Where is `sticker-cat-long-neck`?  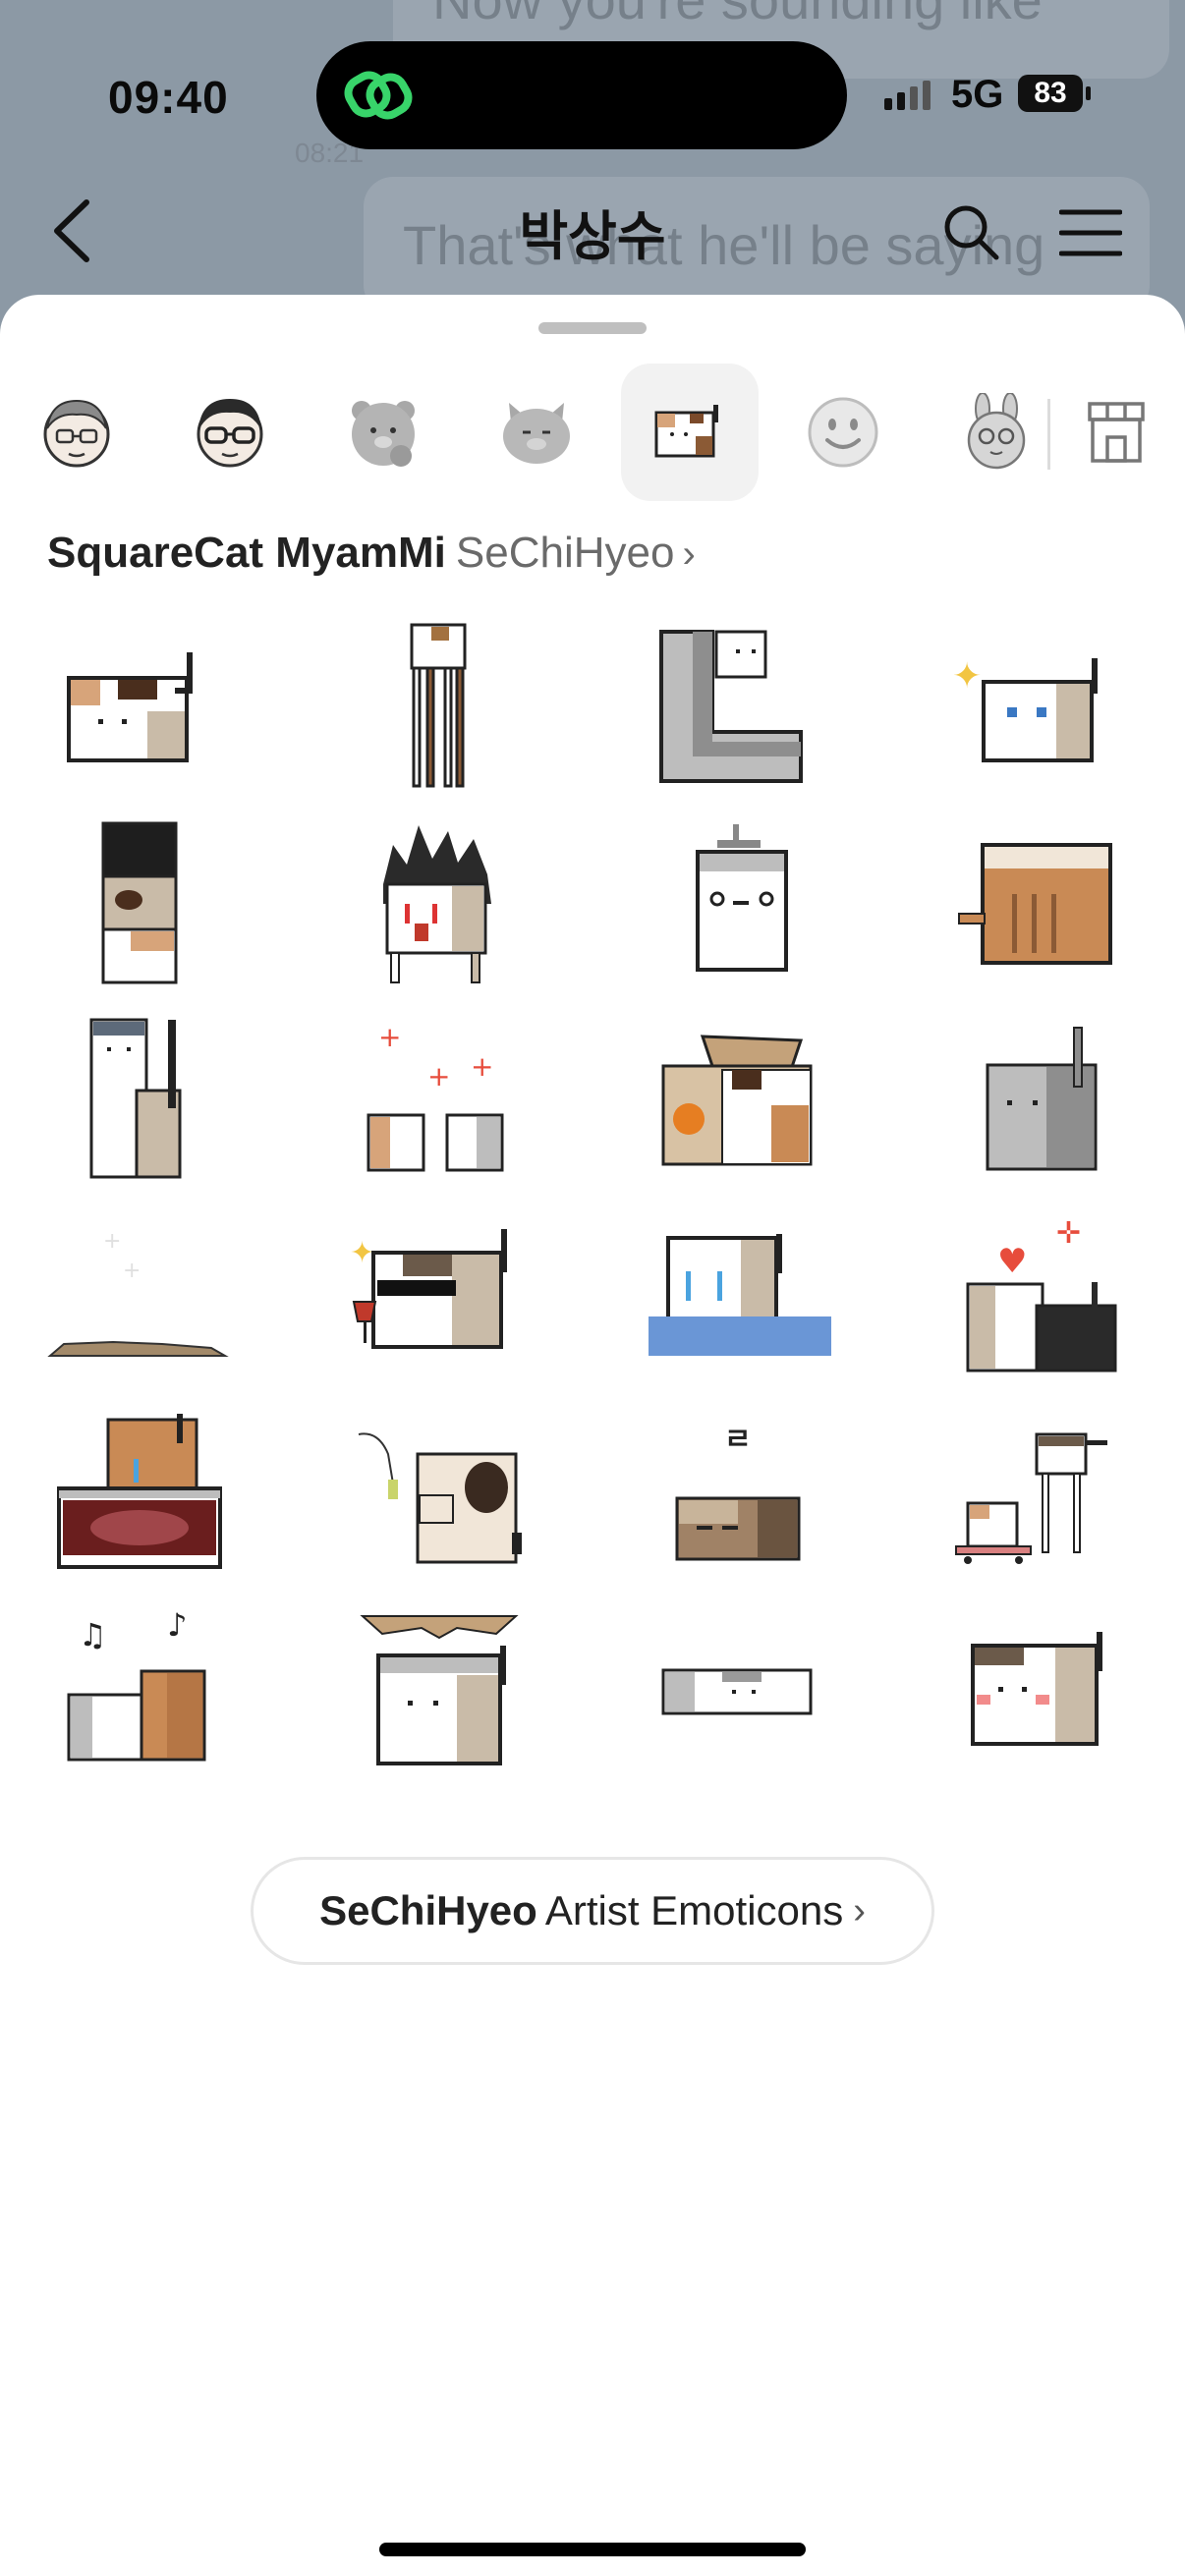 sticker-cat-long-neck is located at coordinates (137, 1100).